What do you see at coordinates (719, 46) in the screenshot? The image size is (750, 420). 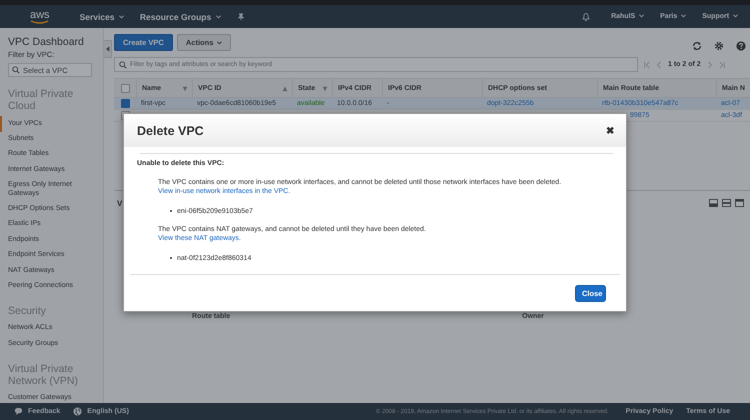 I see `settings-icon` at bounding box center [719, 46].